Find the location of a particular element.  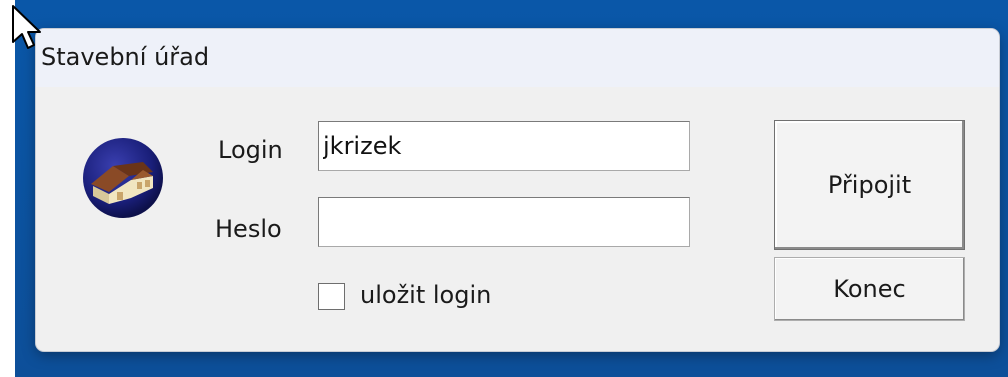

password-input is located at coordinates (504, 222).